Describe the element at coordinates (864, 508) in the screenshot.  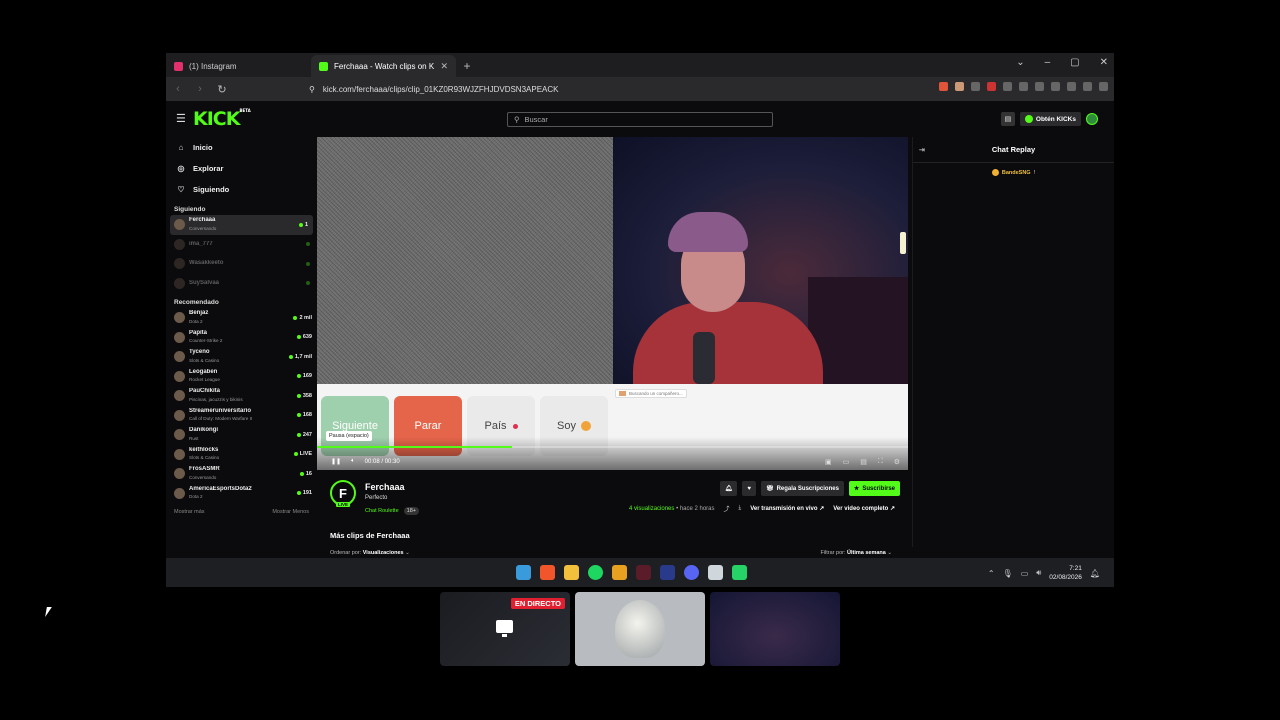
I see `full-video-link: Ver video completo ↗` at that location.